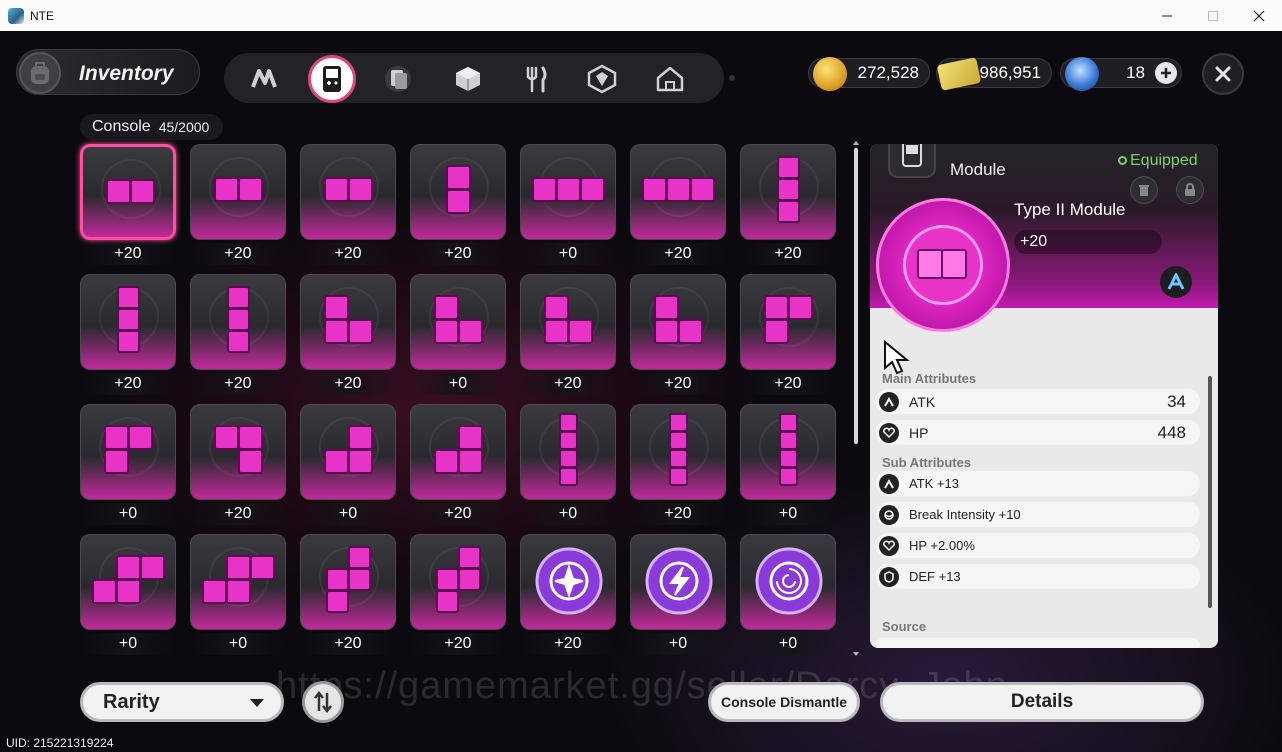 This screenshot has width=1282, height=752. I want to click on minimize-button, so click(1167, 15).